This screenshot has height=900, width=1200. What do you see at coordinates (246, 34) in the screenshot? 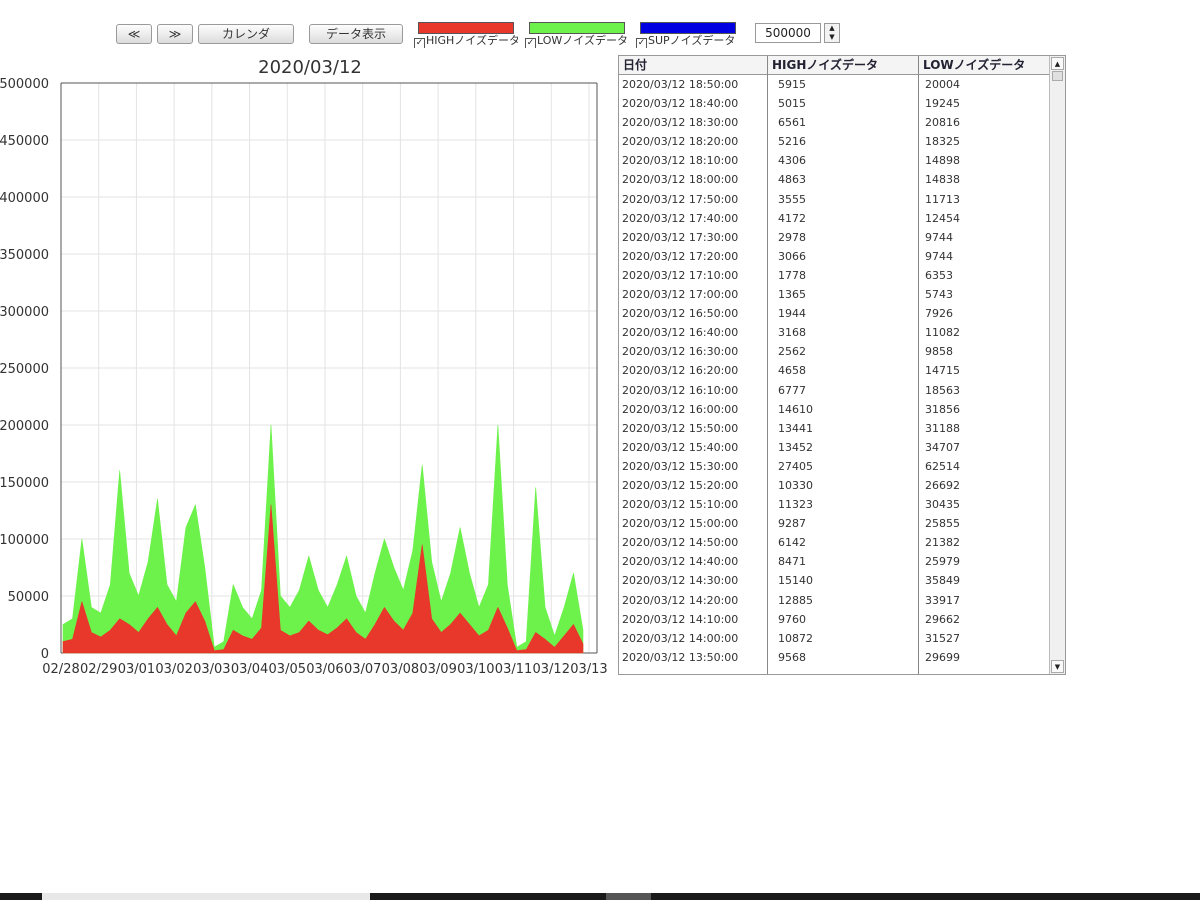
I see `calendar-button: カレンダ` at bounding box center [246, 34].